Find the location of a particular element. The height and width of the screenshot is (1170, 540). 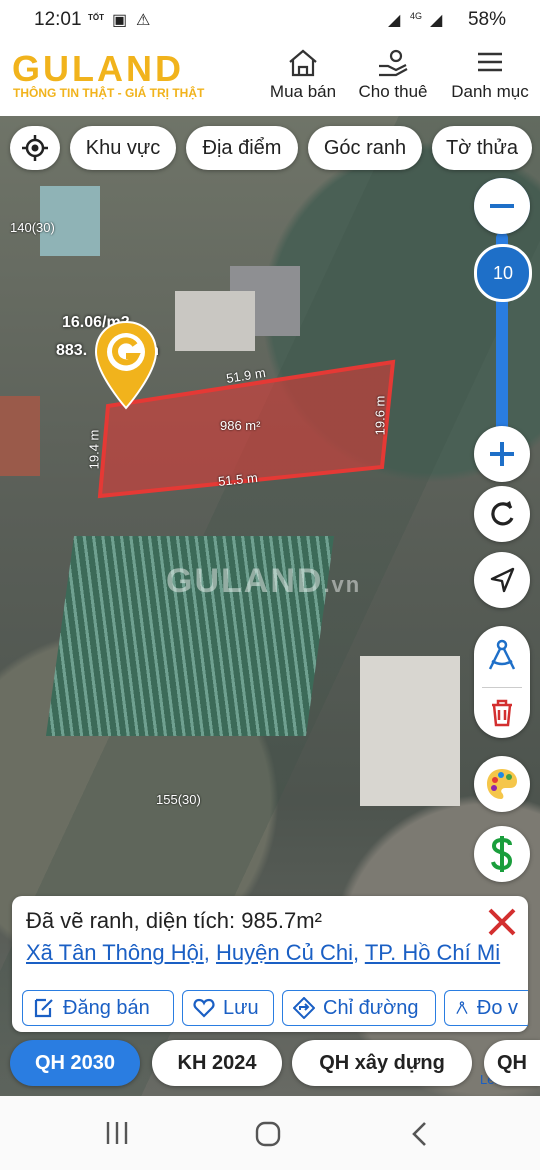

compass-draw-icon is located at coordinates (502, 657).